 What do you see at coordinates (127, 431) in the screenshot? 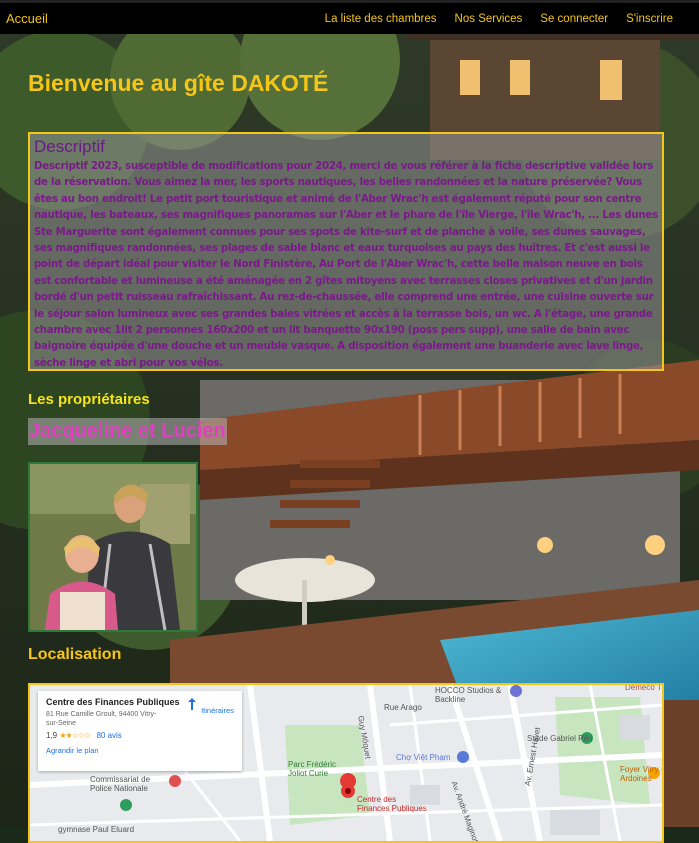
I see `owners-names: Jacqueline et Lucien` at bounding box center [127, 431].